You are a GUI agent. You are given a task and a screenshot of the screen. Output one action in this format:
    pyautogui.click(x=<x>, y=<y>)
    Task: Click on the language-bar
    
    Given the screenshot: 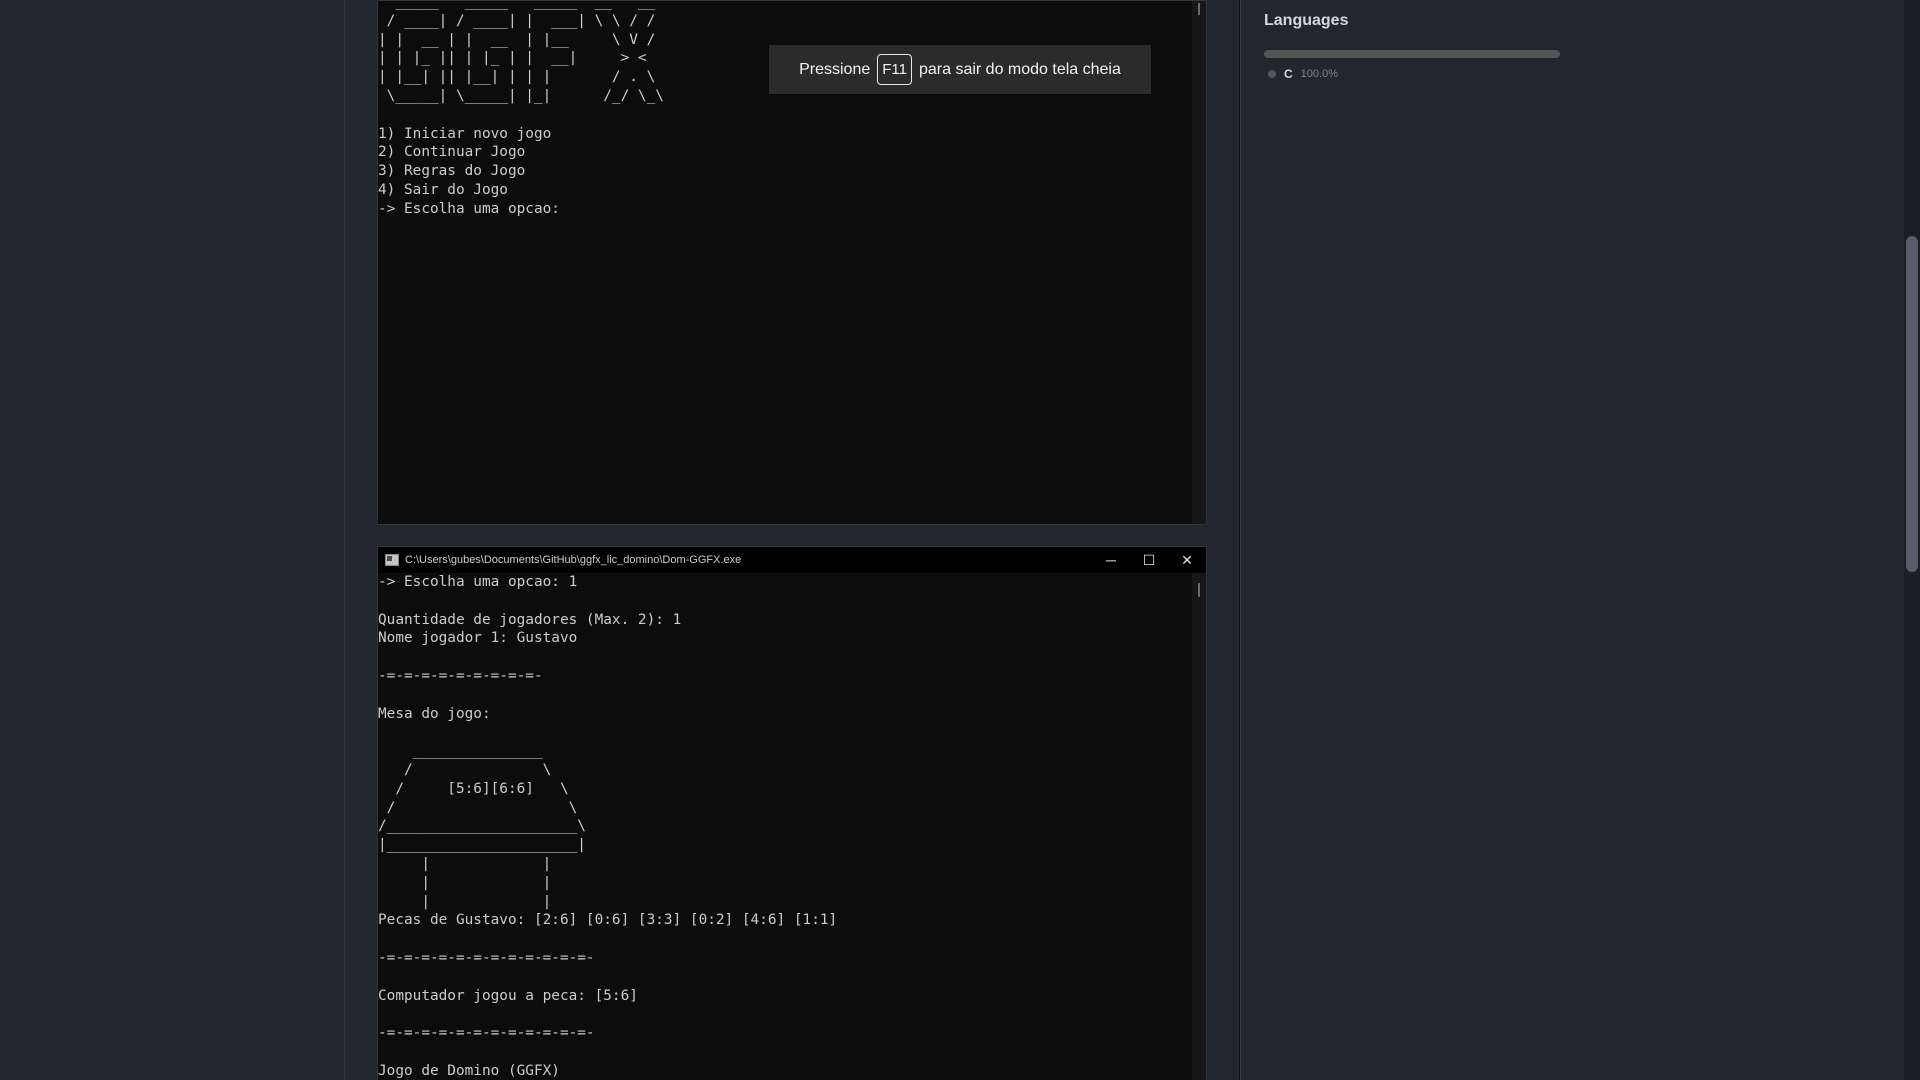 What is the action you would take?
    pyautogui.click(x=1412, y=54)
    